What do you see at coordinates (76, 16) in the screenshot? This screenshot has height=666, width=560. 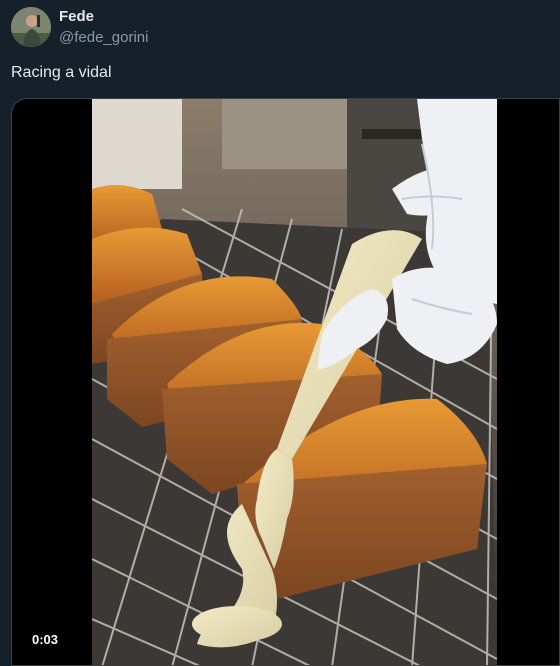 I see `author-name: Fede` at bounding box center [76, 16].